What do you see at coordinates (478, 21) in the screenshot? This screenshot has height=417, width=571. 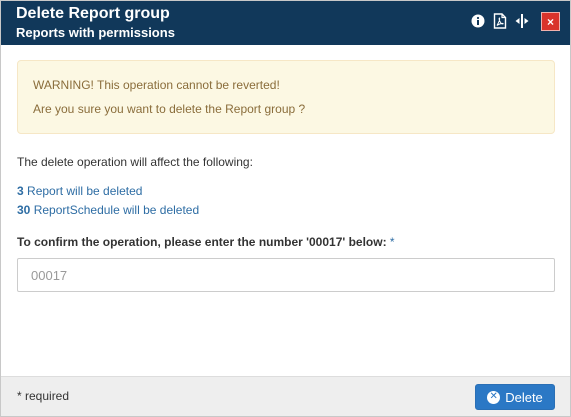 I see `info-icon` at bounding box center [478, 21].